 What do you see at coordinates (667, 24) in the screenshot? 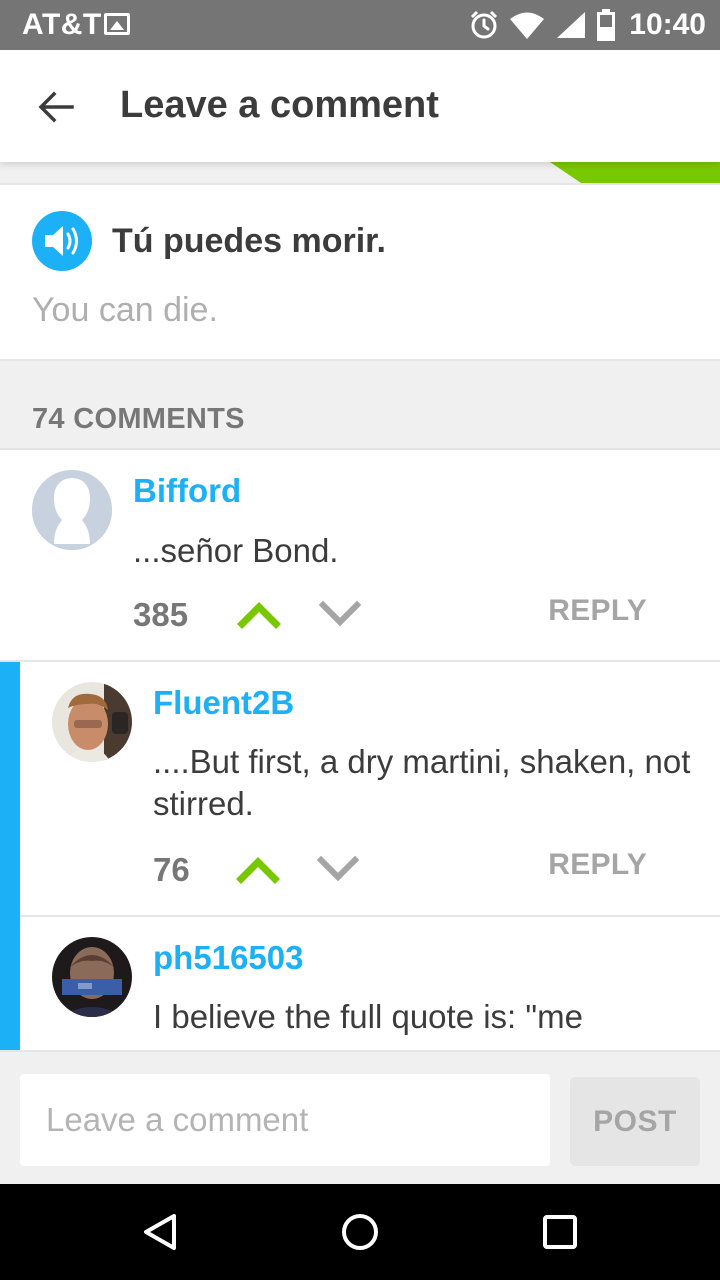
I see `clock: 10:40` at bounding box center [667, 24].